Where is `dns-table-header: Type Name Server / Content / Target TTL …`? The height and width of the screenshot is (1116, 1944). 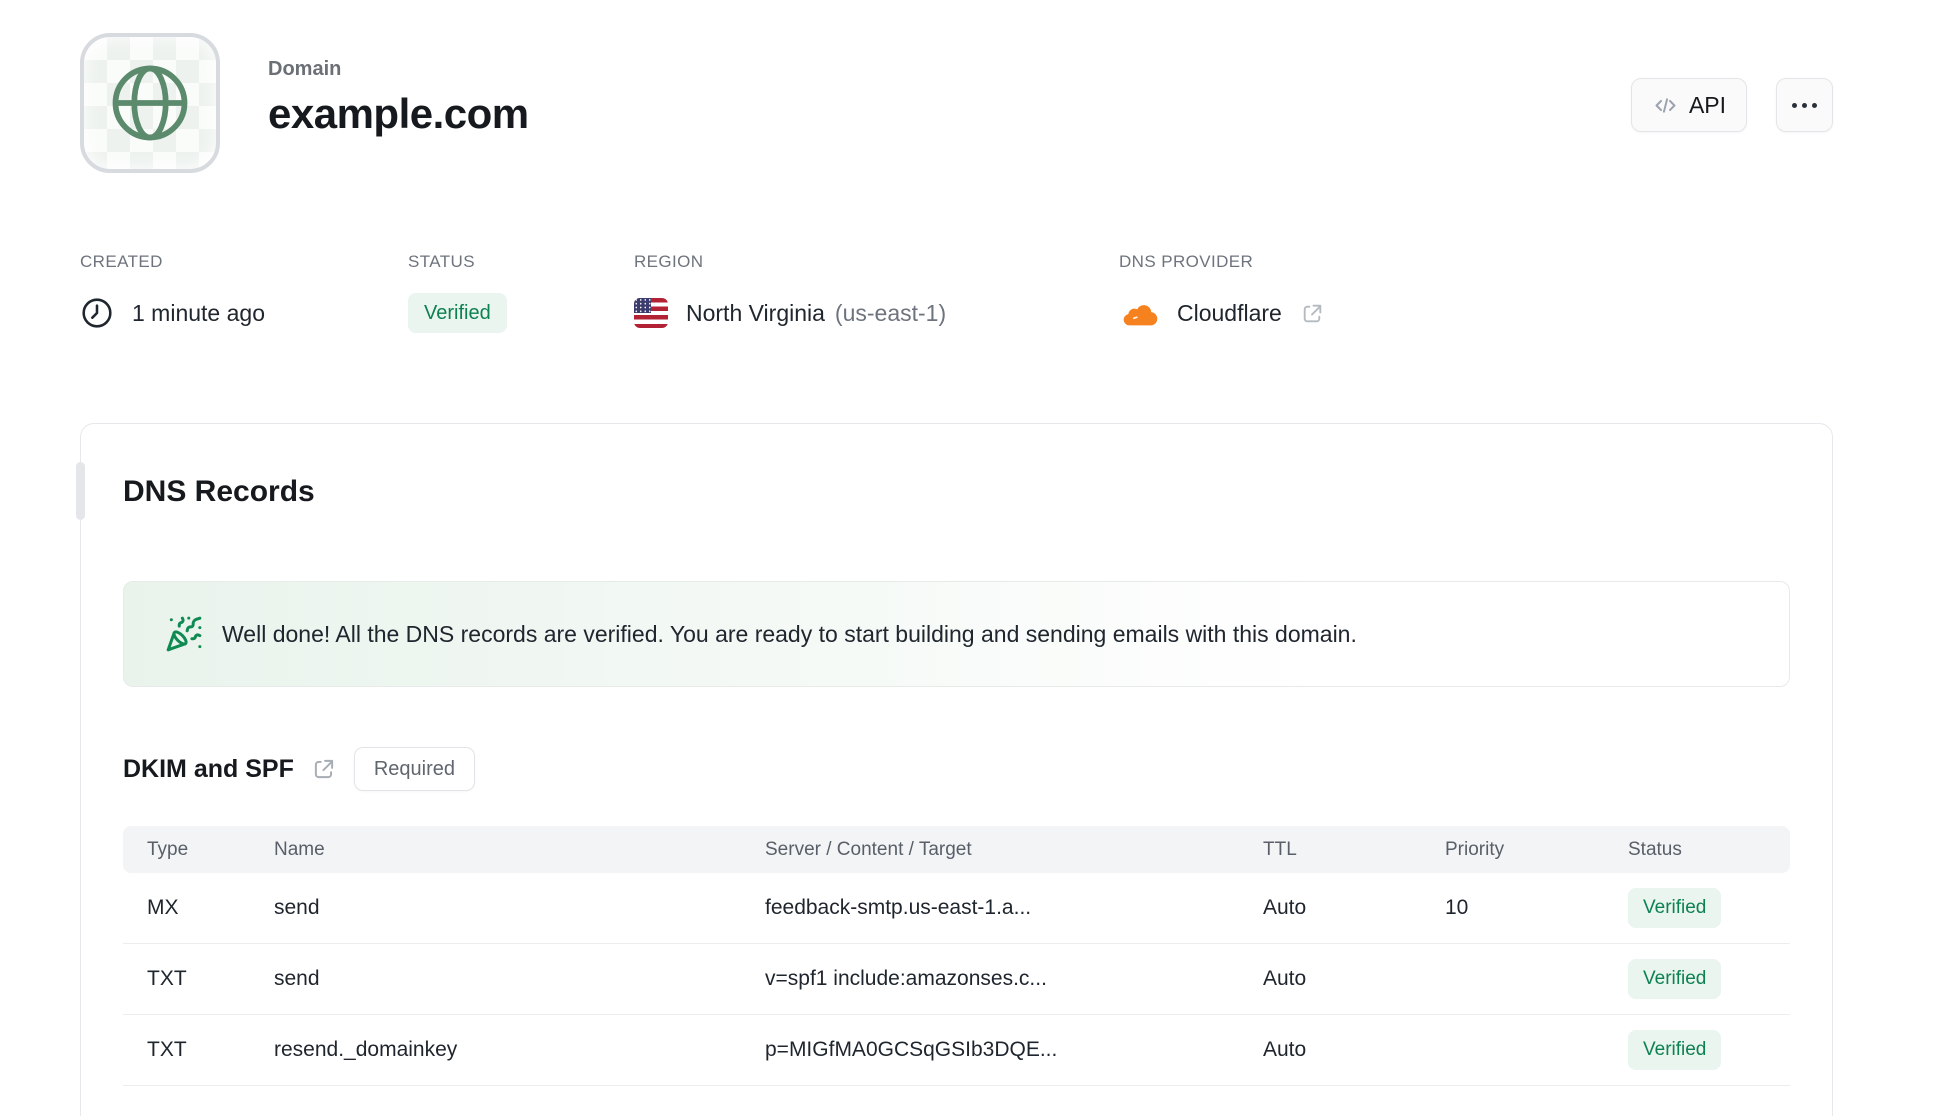 dns-table-header: Type Name Server / Content / Target TTL … is located at coordinates (956, 849).